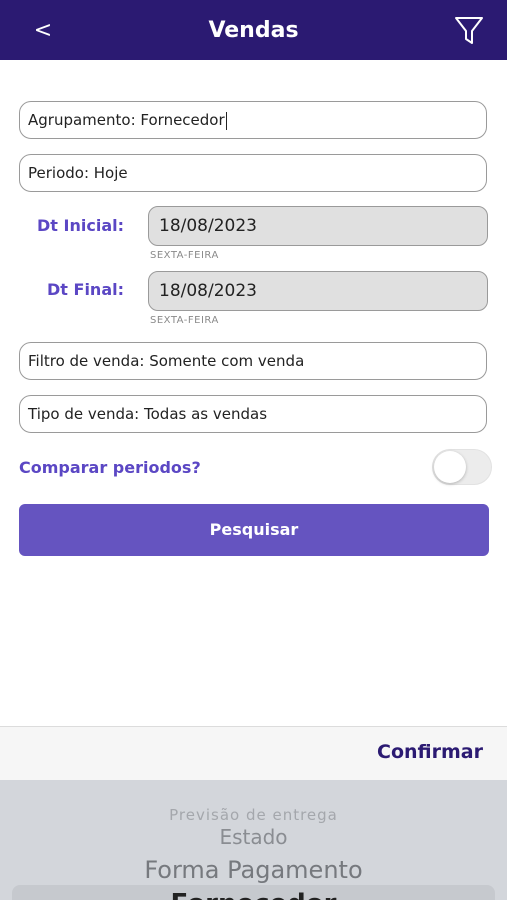  Describe the element at coordinates (450, 467) in the screenshot. I see `toggle-knob` at that location.